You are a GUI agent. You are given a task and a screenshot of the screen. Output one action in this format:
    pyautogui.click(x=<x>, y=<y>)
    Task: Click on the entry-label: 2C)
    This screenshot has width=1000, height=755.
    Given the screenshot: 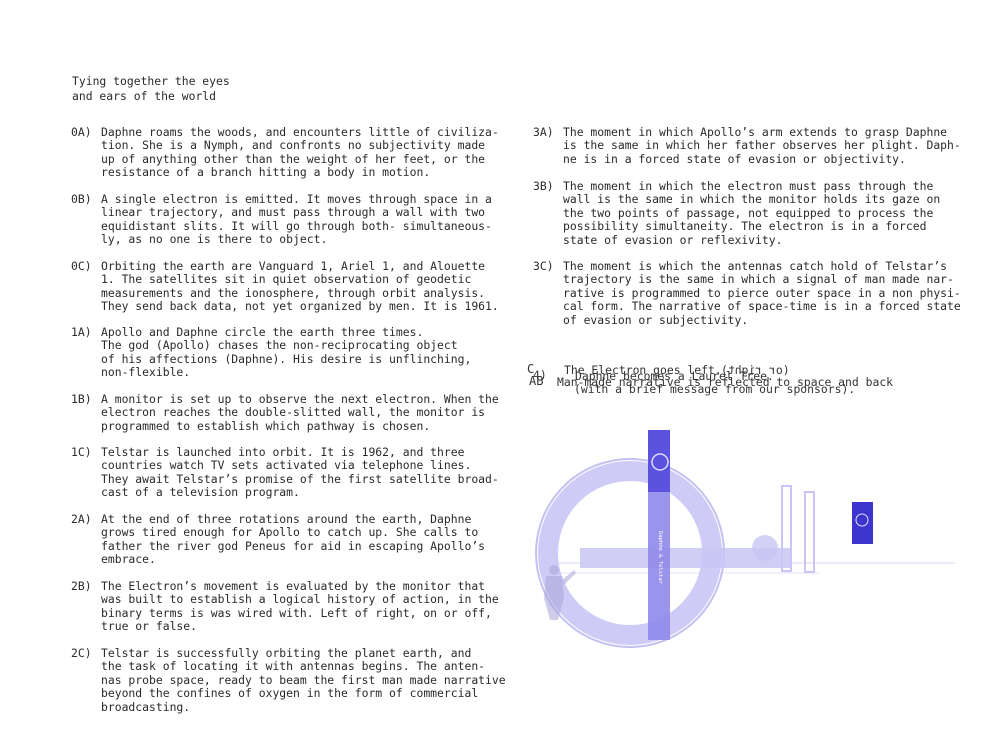 What is the action you would take?
    pyautogui.click(x=81, y=653)
    